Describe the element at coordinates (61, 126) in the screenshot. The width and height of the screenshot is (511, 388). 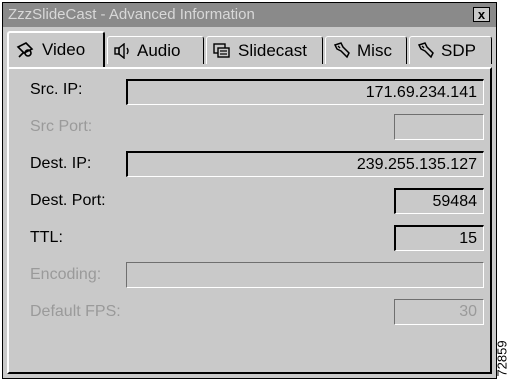
I see `src-port-label: Src Port:` at that location.